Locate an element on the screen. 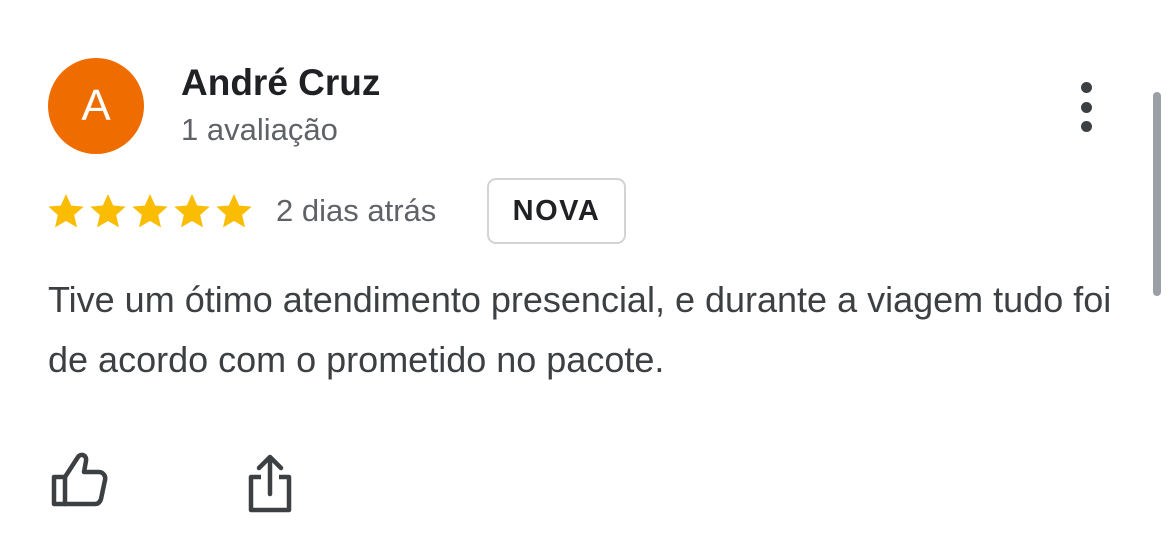 The height and width of the screenshot is (549, 1170). avatar: A is located at coordinates (96, 106).